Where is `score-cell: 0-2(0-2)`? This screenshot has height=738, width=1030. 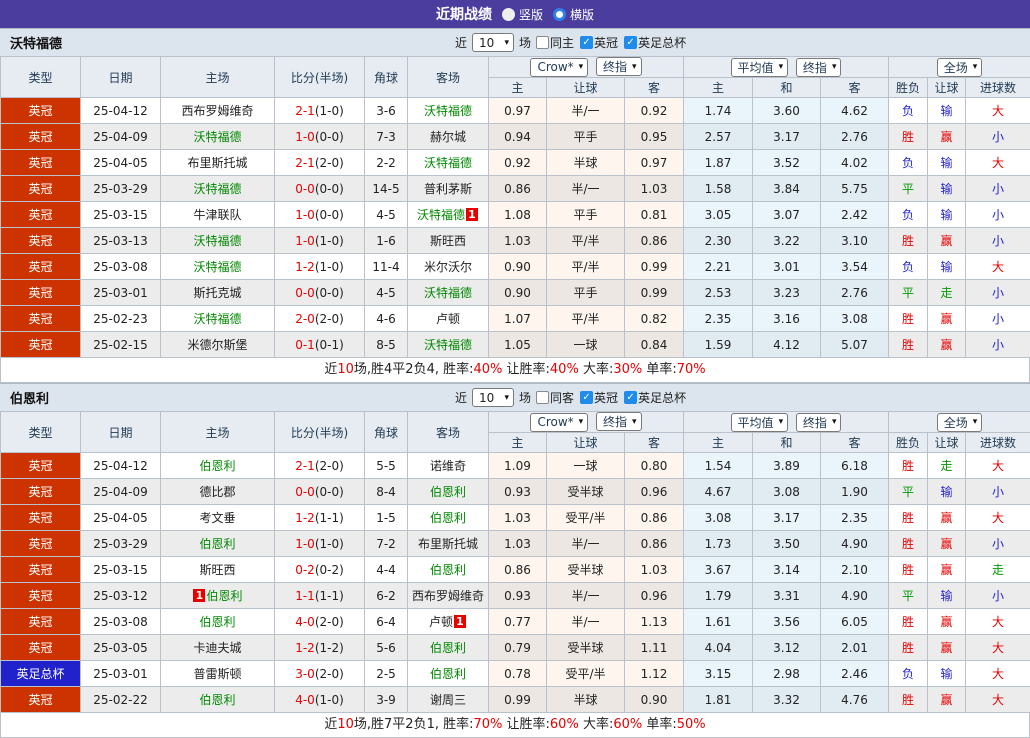 score-cell: 0-2(0-2) is located at coordinates (320, 570).